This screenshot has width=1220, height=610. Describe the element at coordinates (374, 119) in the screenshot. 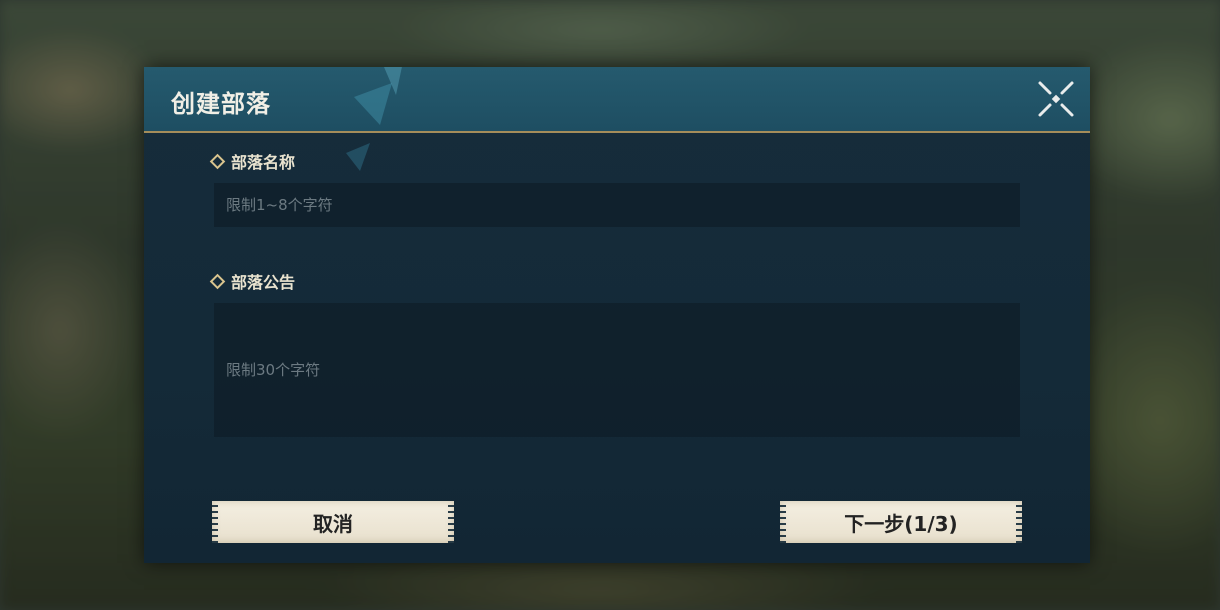

I see `decorative-crystal-shard-icon` at that location.